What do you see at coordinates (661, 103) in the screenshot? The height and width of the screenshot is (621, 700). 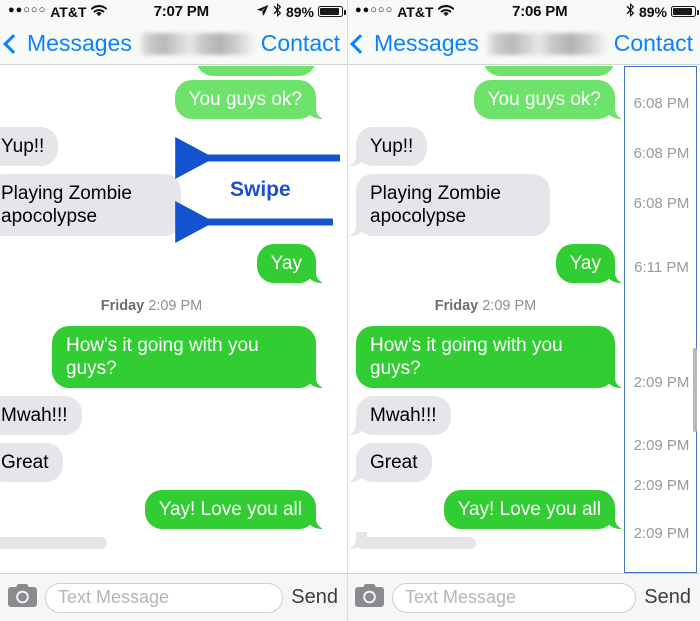 I see `timestamp-0: 6:08 PM` at bounding box center [661, 103].